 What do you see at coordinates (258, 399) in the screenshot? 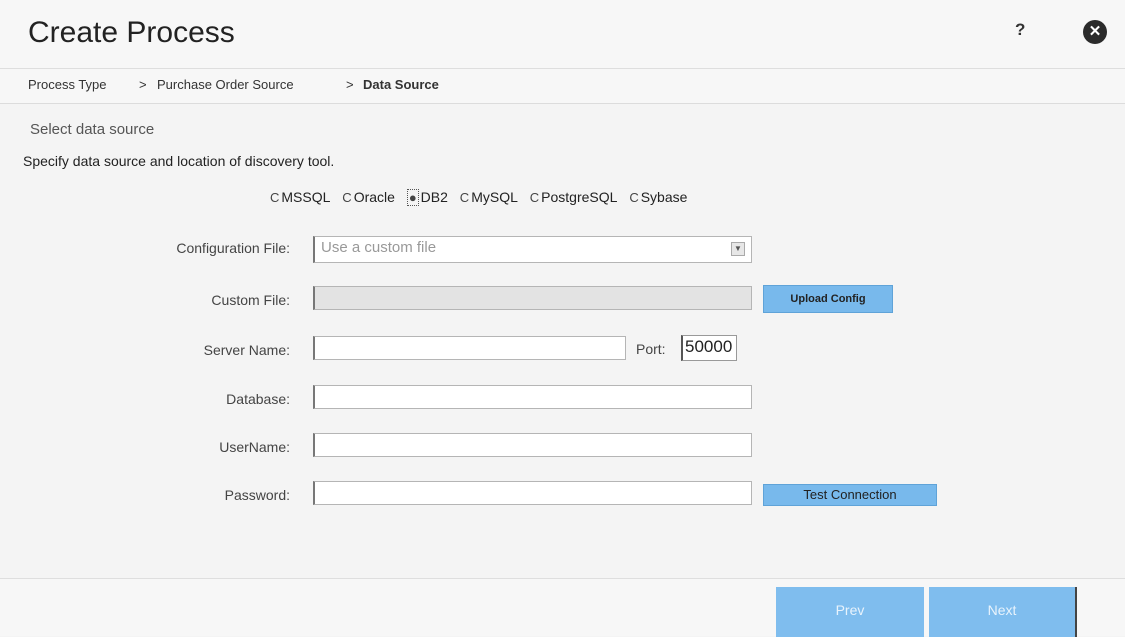
I see `database-label: Database:` at bounding box center [258, 399].